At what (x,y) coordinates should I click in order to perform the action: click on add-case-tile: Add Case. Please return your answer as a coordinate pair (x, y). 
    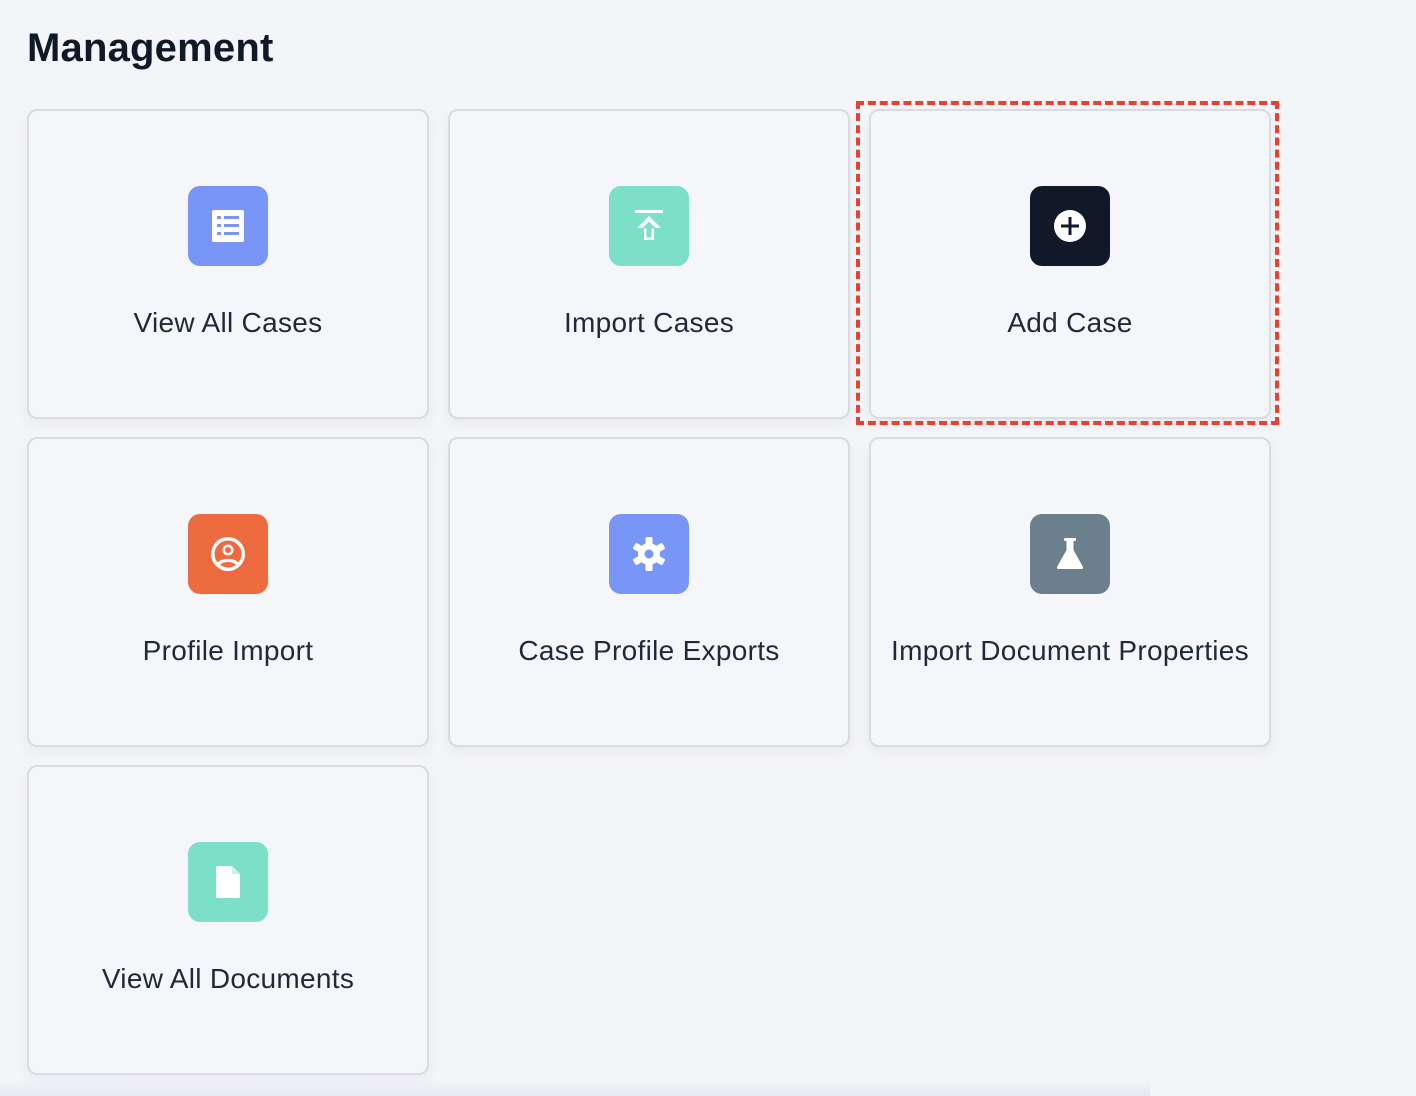
    Looking at the image, I should click on (1070, 264).